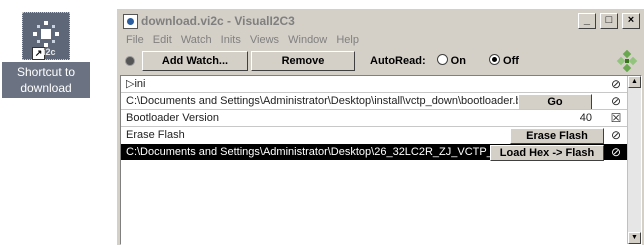 The width and height of the screenshot is (644, 245). I want to click on diamond-logo-icon, so click(627, 61).